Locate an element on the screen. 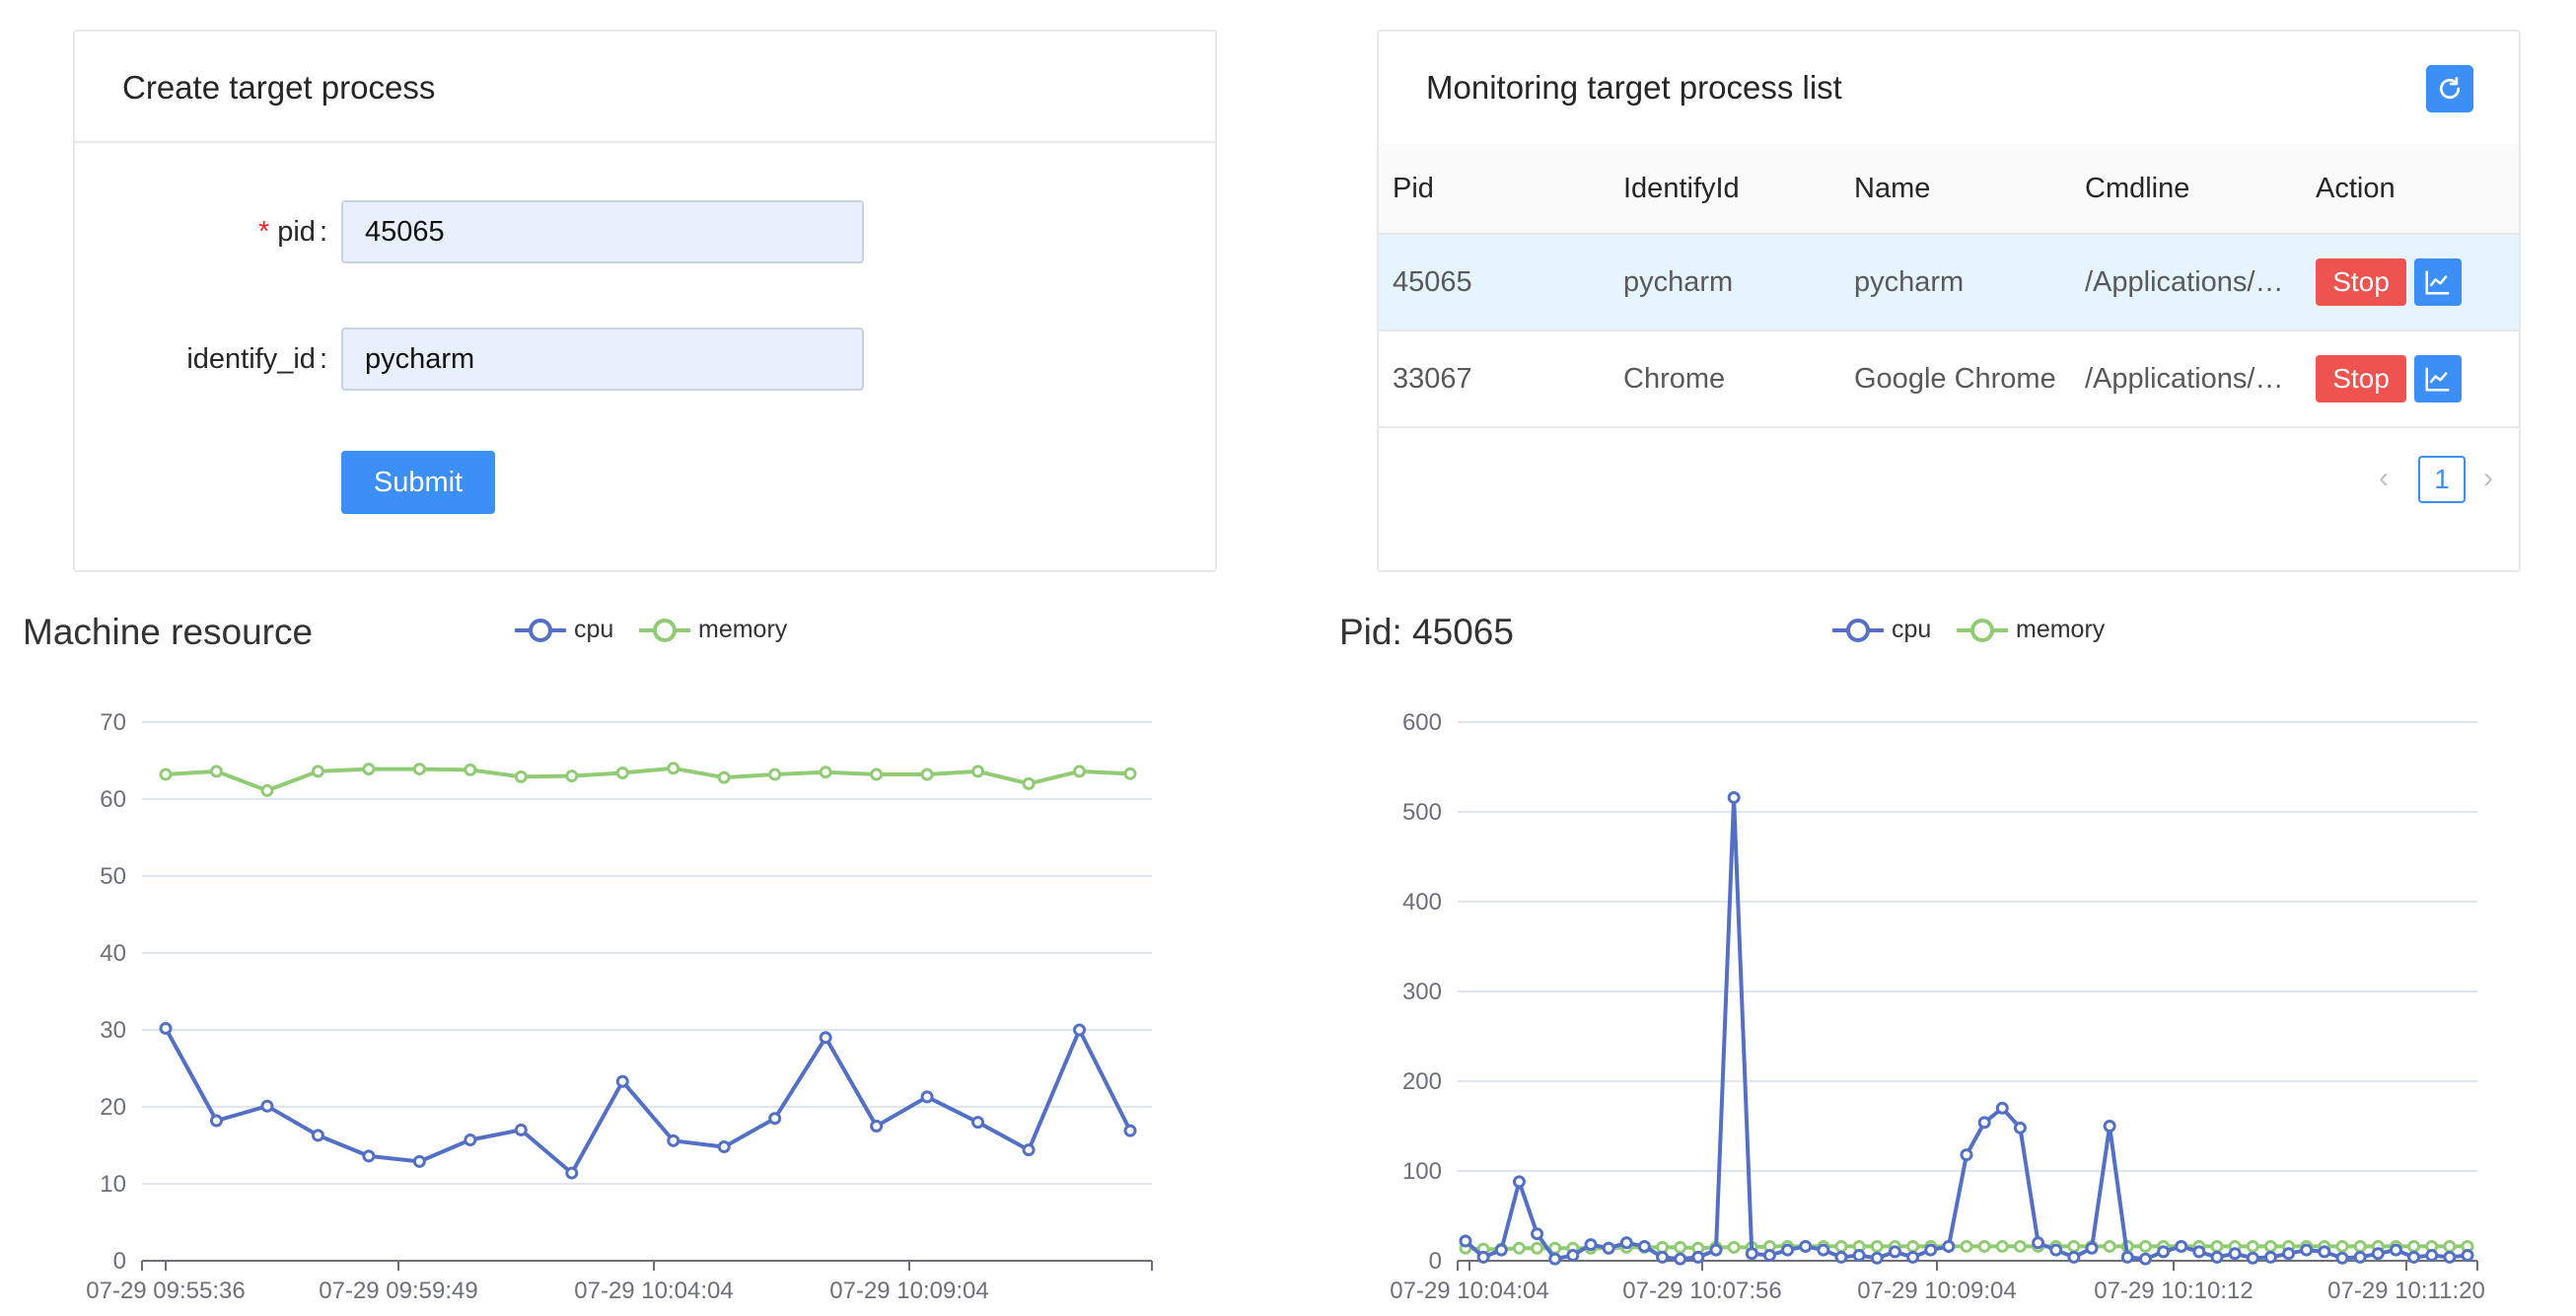 Image resolution: width=2576 pixels, height=1316 pixels. legend-cpu-icon is located at coordinates (1858, 630).